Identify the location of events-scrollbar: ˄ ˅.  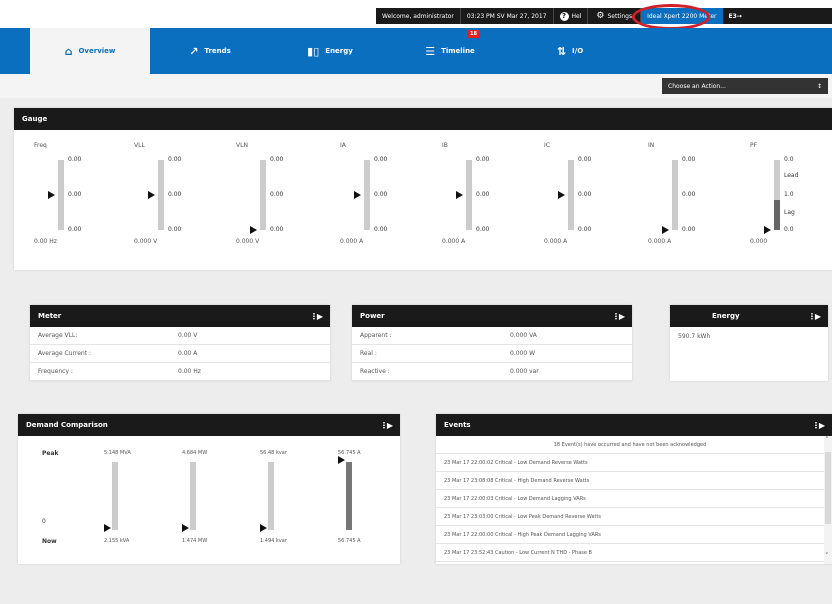
(828, 500).